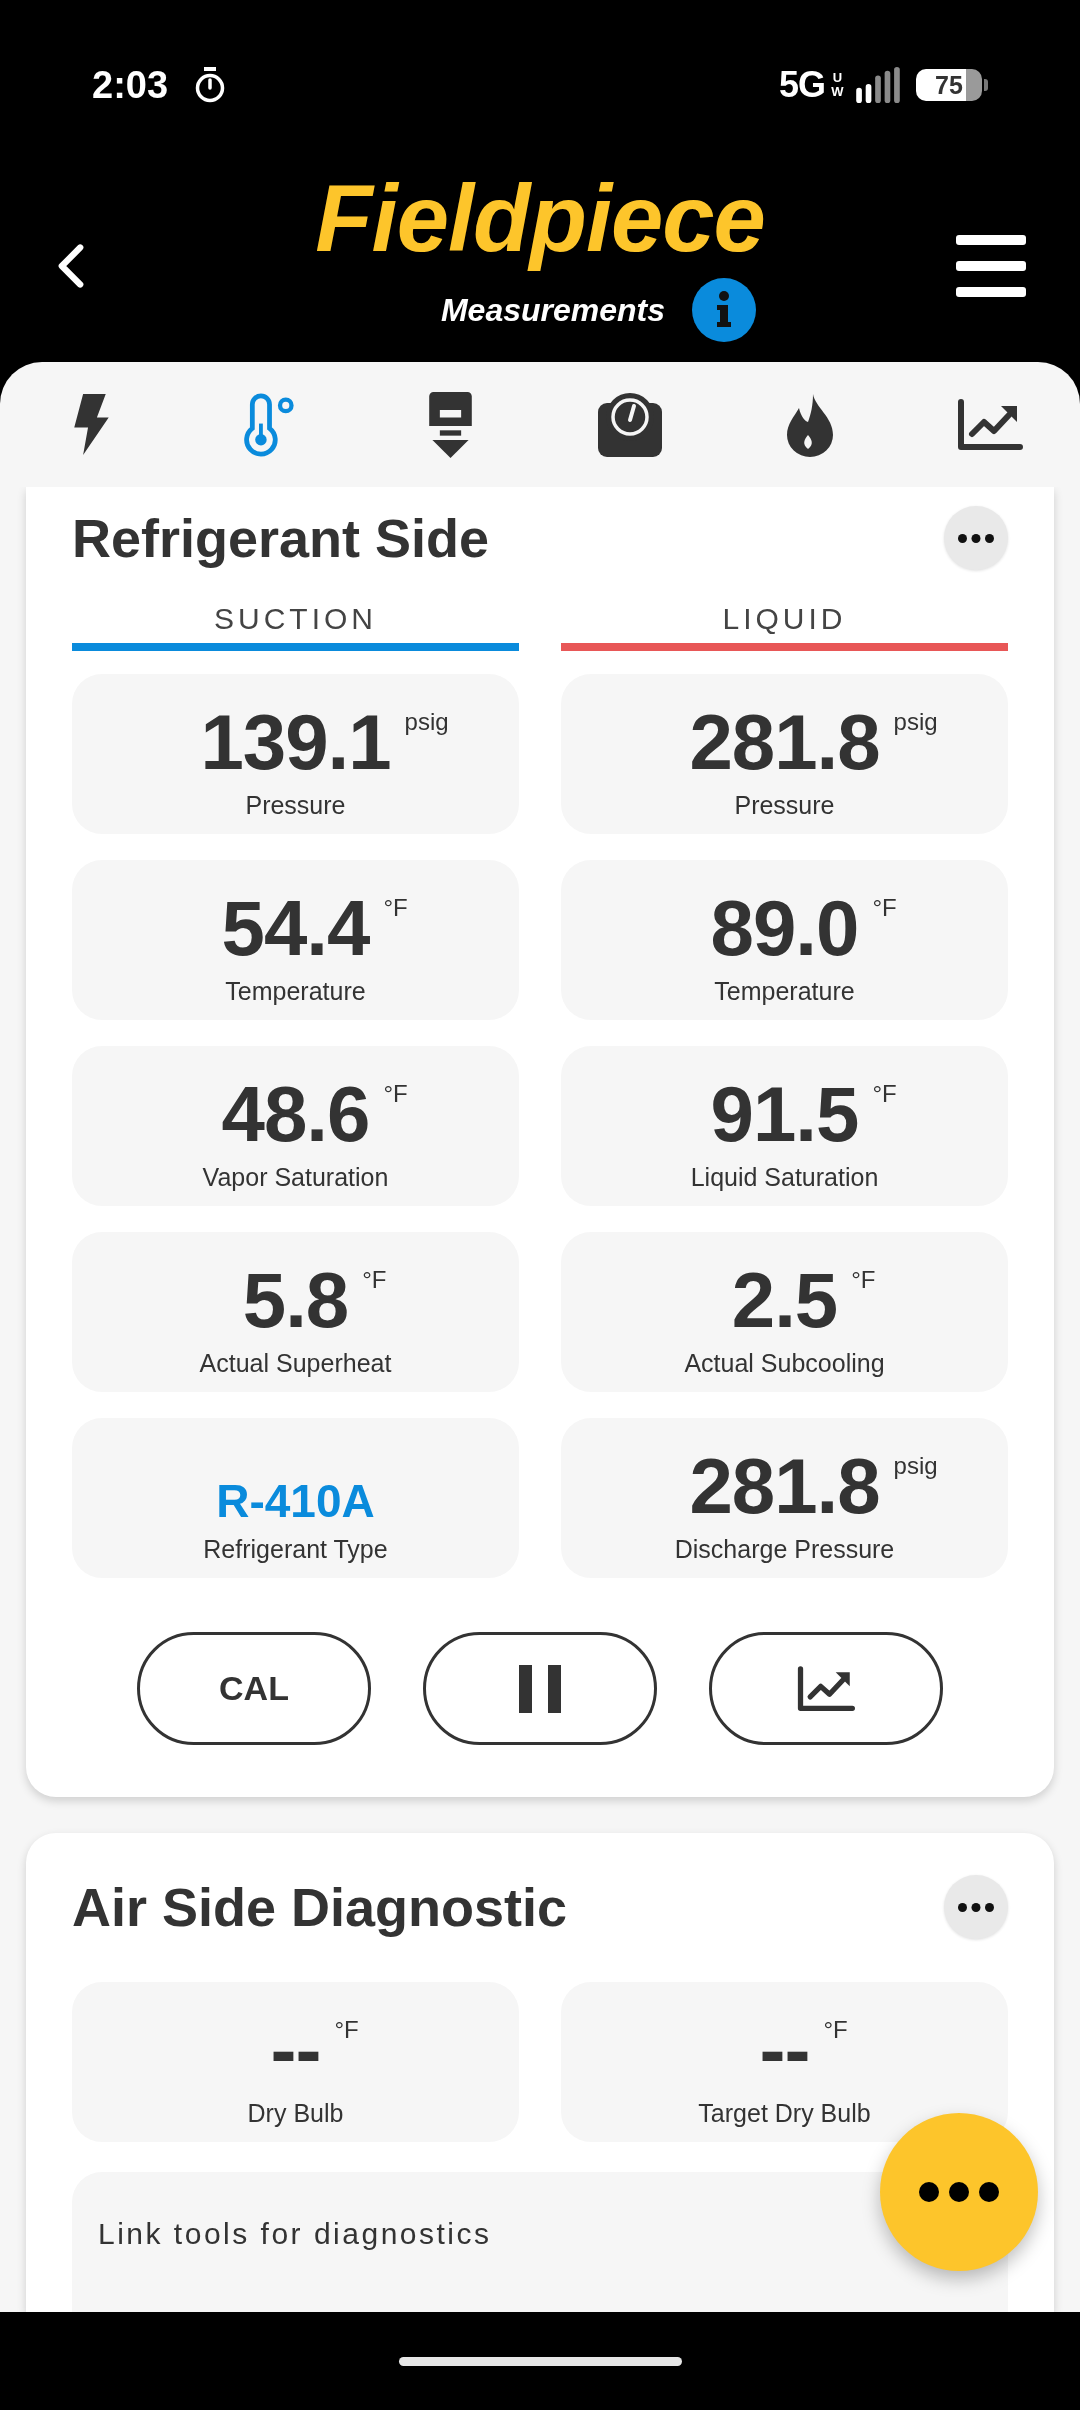 The height and width of the screenshot is (2410, 1080). What do you see at coordinates (553, 310) in the screenshot?
I see `page-subtitle: Measurements` at bounding box center [553, 310].